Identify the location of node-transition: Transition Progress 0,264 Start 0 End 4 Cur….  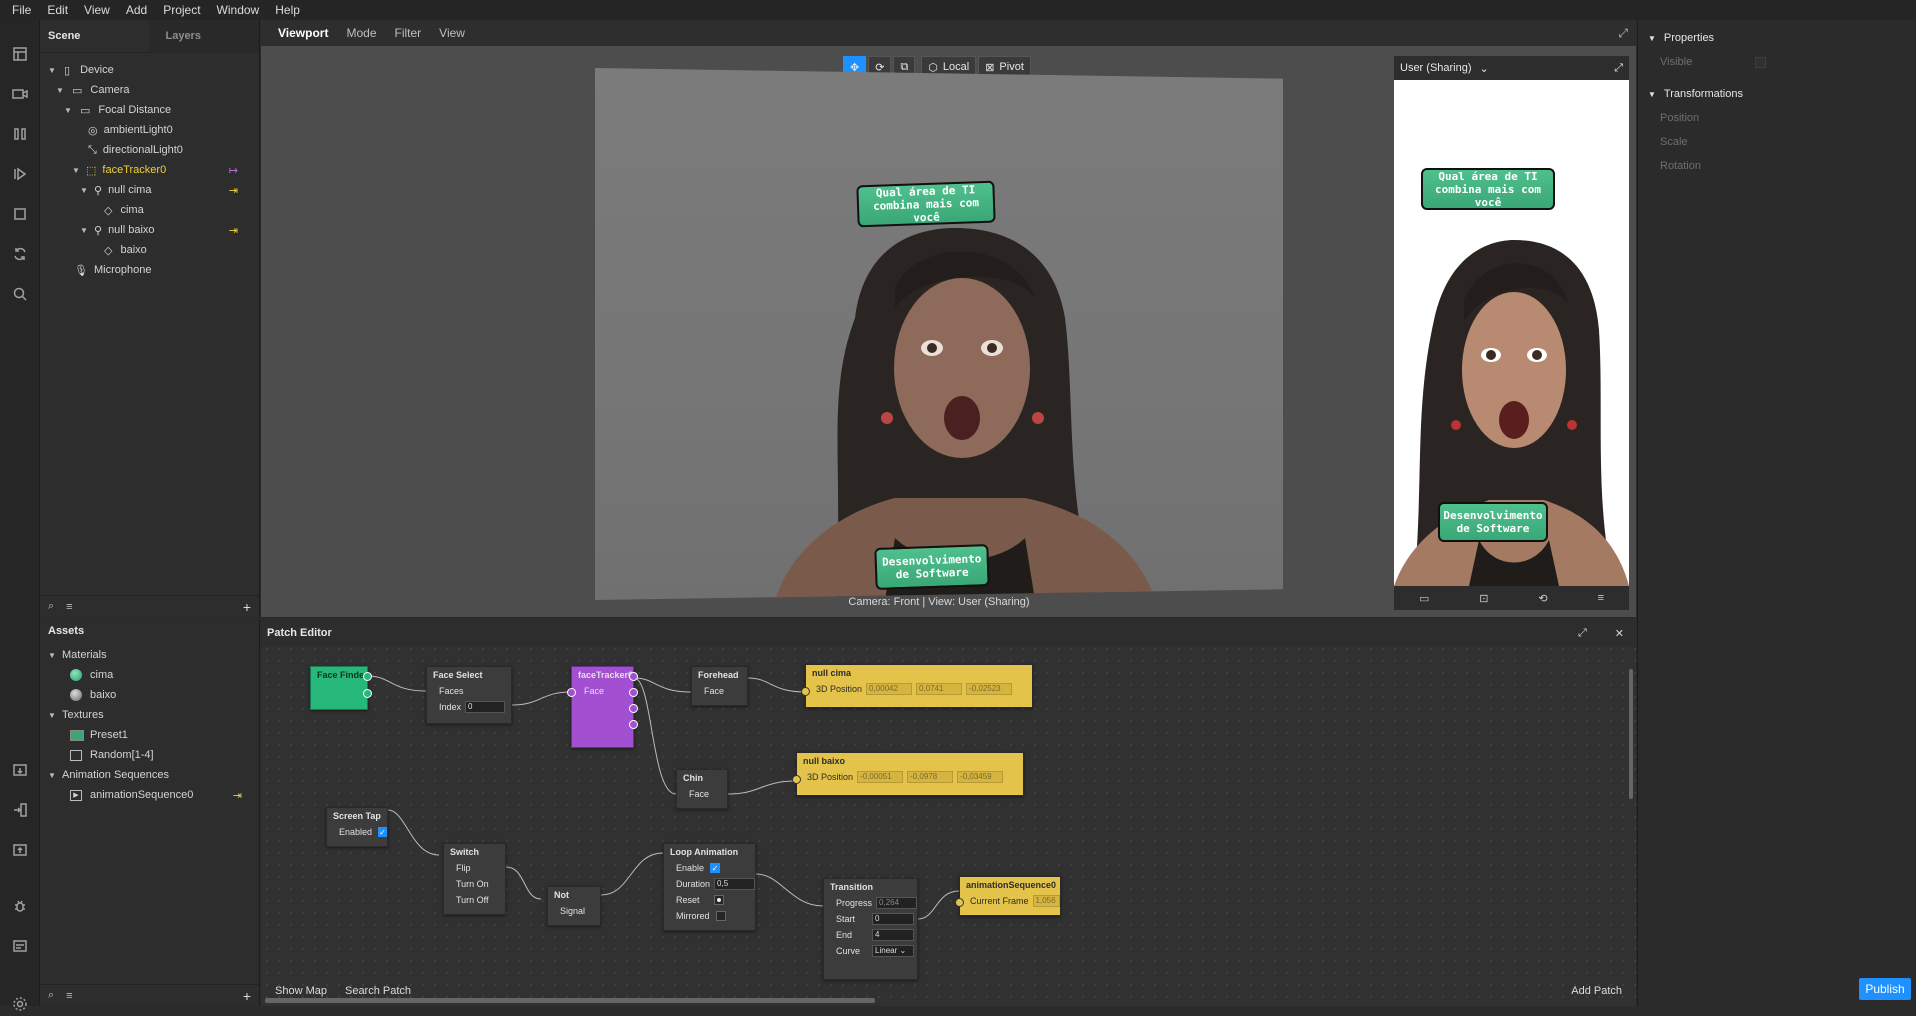
(870, 929).